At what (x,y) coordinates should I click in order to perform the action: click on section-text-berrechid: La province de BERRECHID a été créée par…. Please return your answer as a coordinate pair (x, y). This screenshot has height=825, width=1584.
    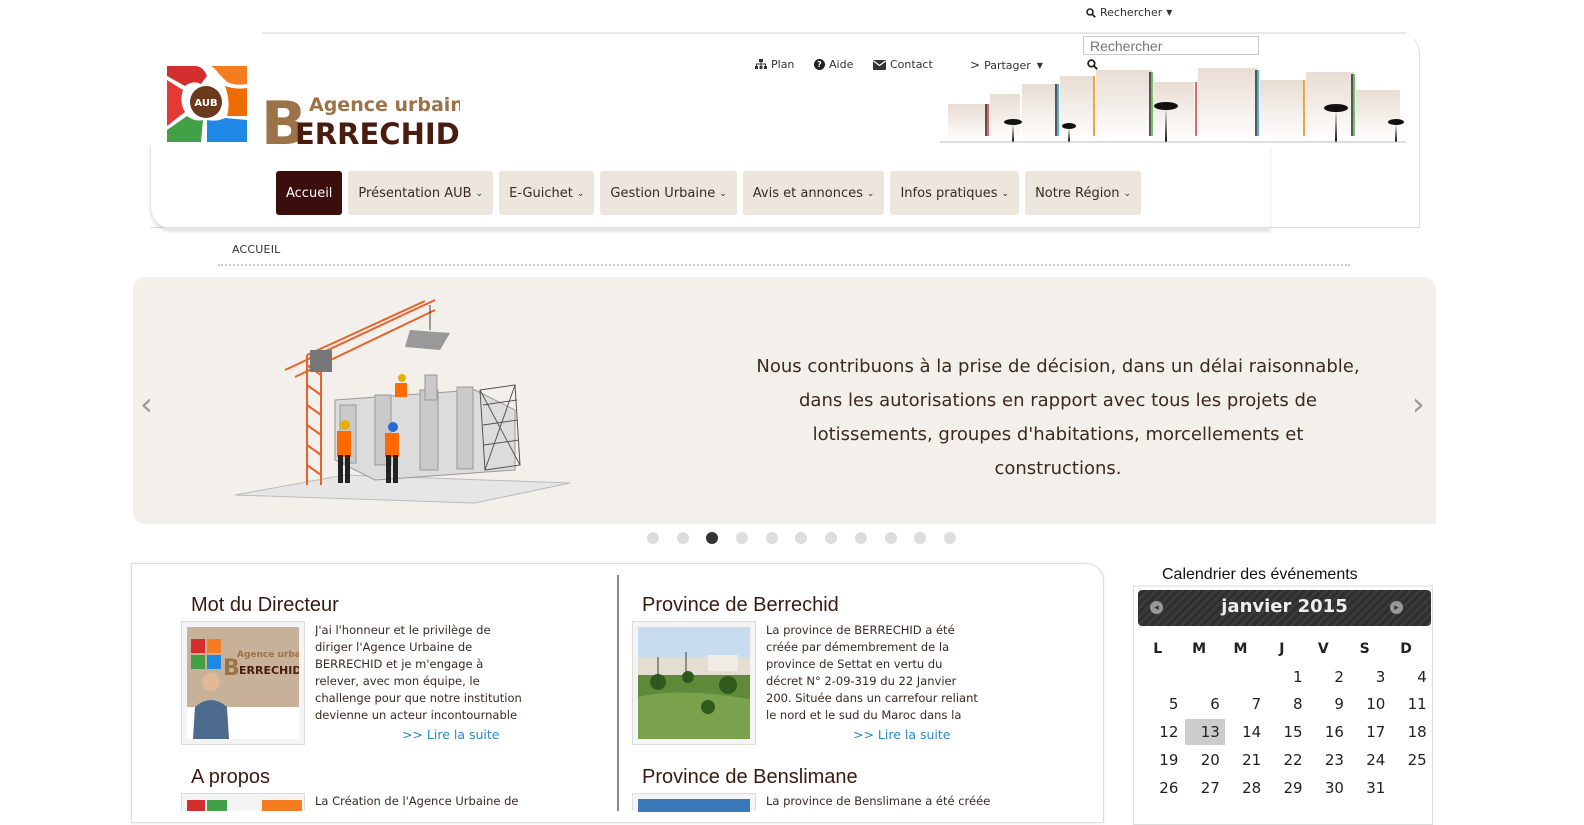
    Looking at the image, I should click on (872, 672).